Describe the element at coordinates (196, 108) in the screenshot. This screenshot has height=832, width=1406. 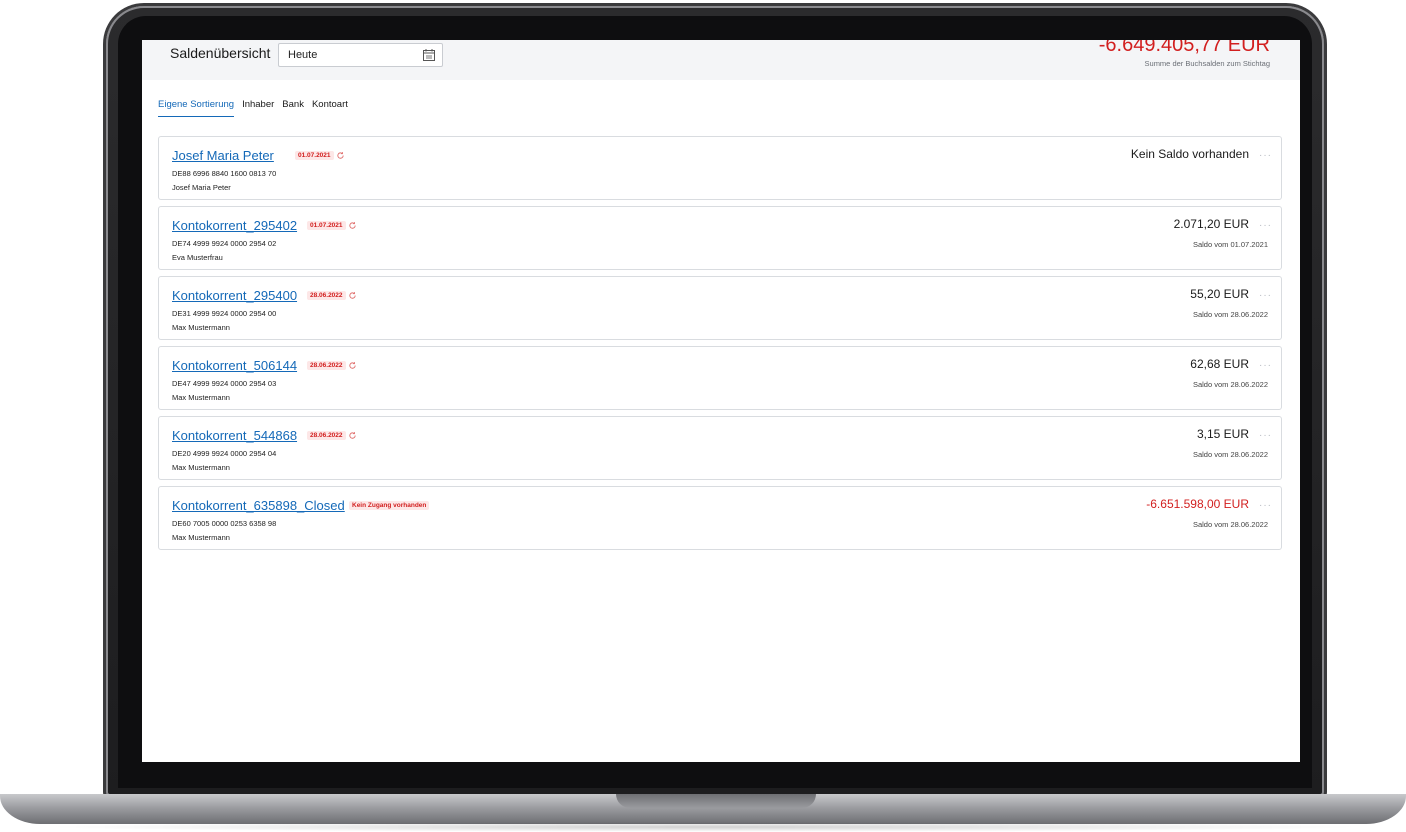
I see `tab-eigene-sortierung: Eigene Sortierung` at that location.